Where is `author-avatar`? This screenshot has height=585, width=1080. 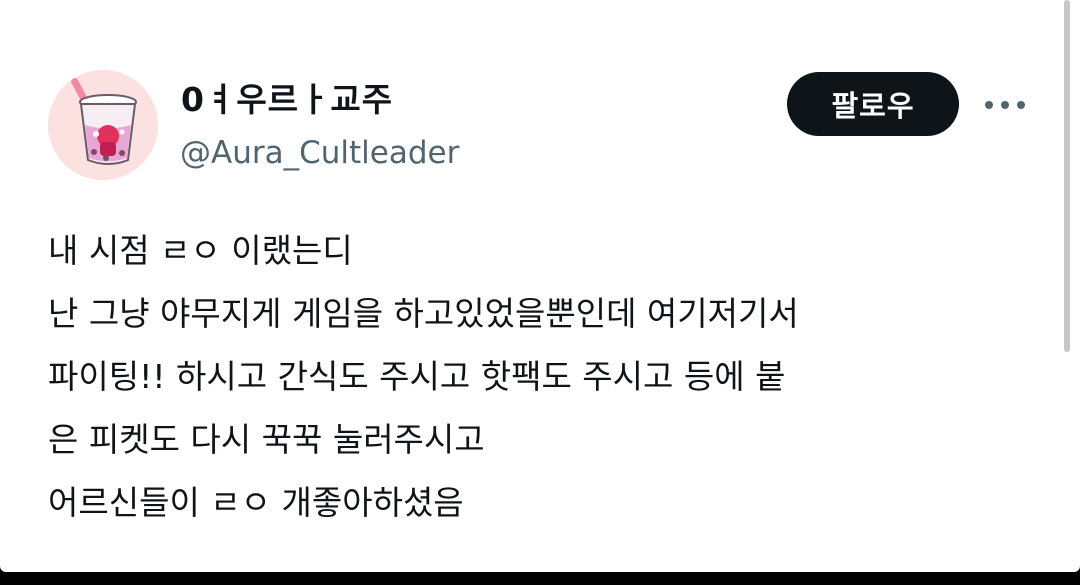
author-avatar is located at coordinates (103, 125).